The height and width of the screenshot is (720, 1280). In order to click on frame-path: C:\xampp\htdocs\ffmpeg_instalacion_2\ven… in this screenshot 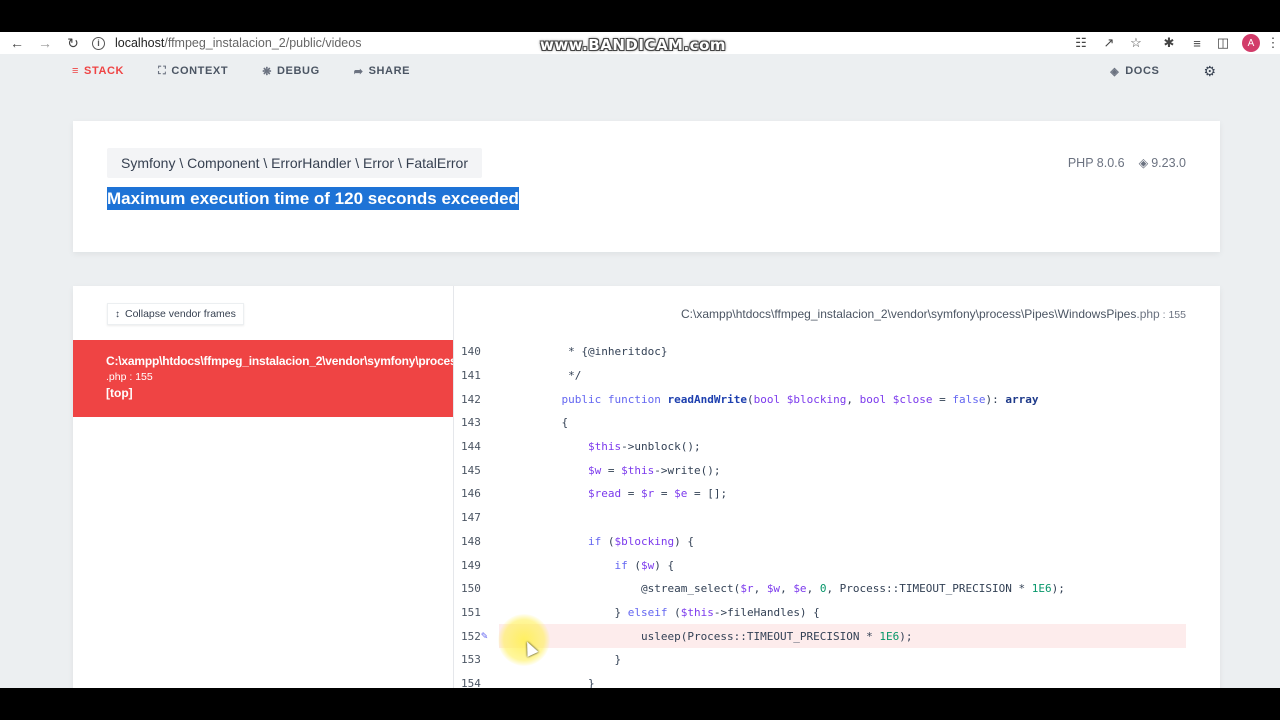, I will do `click(280, 361)`.